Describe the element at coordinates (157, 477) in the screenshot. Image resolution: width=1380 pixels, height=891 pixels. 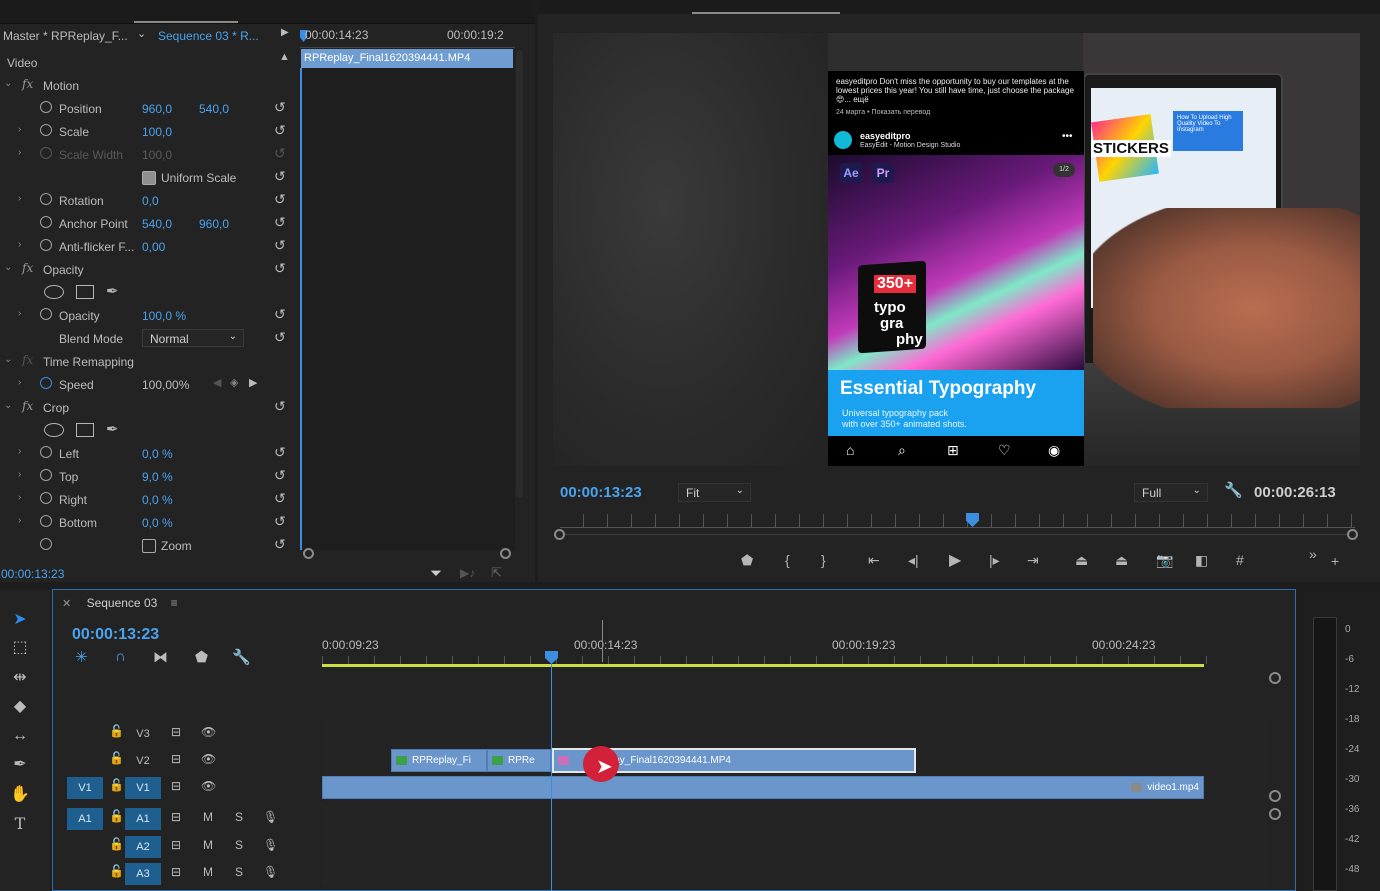
I see `crop-top-value: 9,0 %` at that location.